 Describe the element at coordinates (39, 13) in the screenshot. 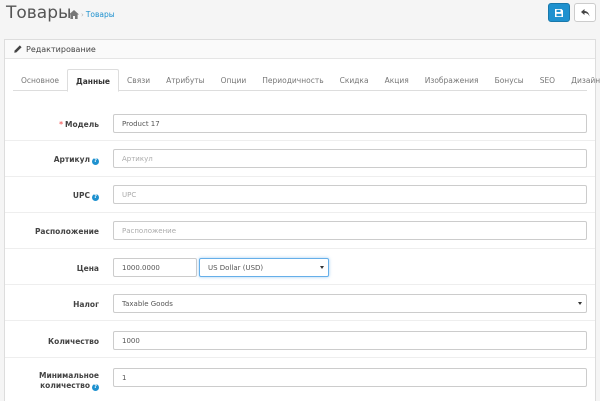

I see `page-title: Товары` at that location.